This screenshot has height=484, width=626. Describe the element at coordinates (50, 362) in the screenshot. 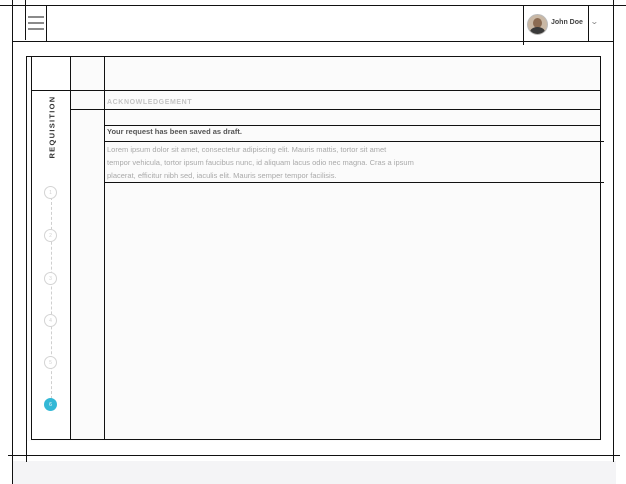

I see `step-5: 5` at that location.